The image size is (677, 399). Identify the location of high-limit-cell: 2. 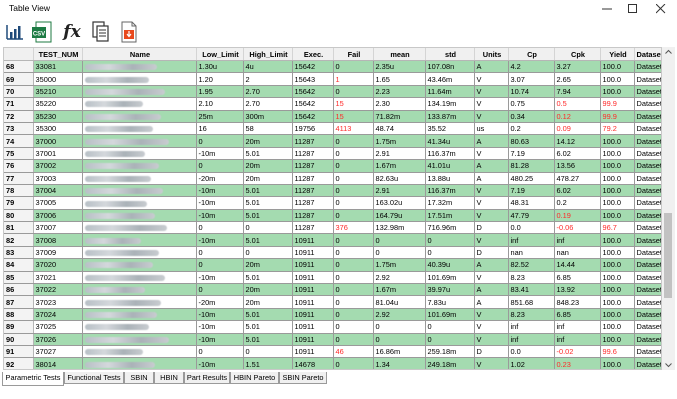
(268, 79).